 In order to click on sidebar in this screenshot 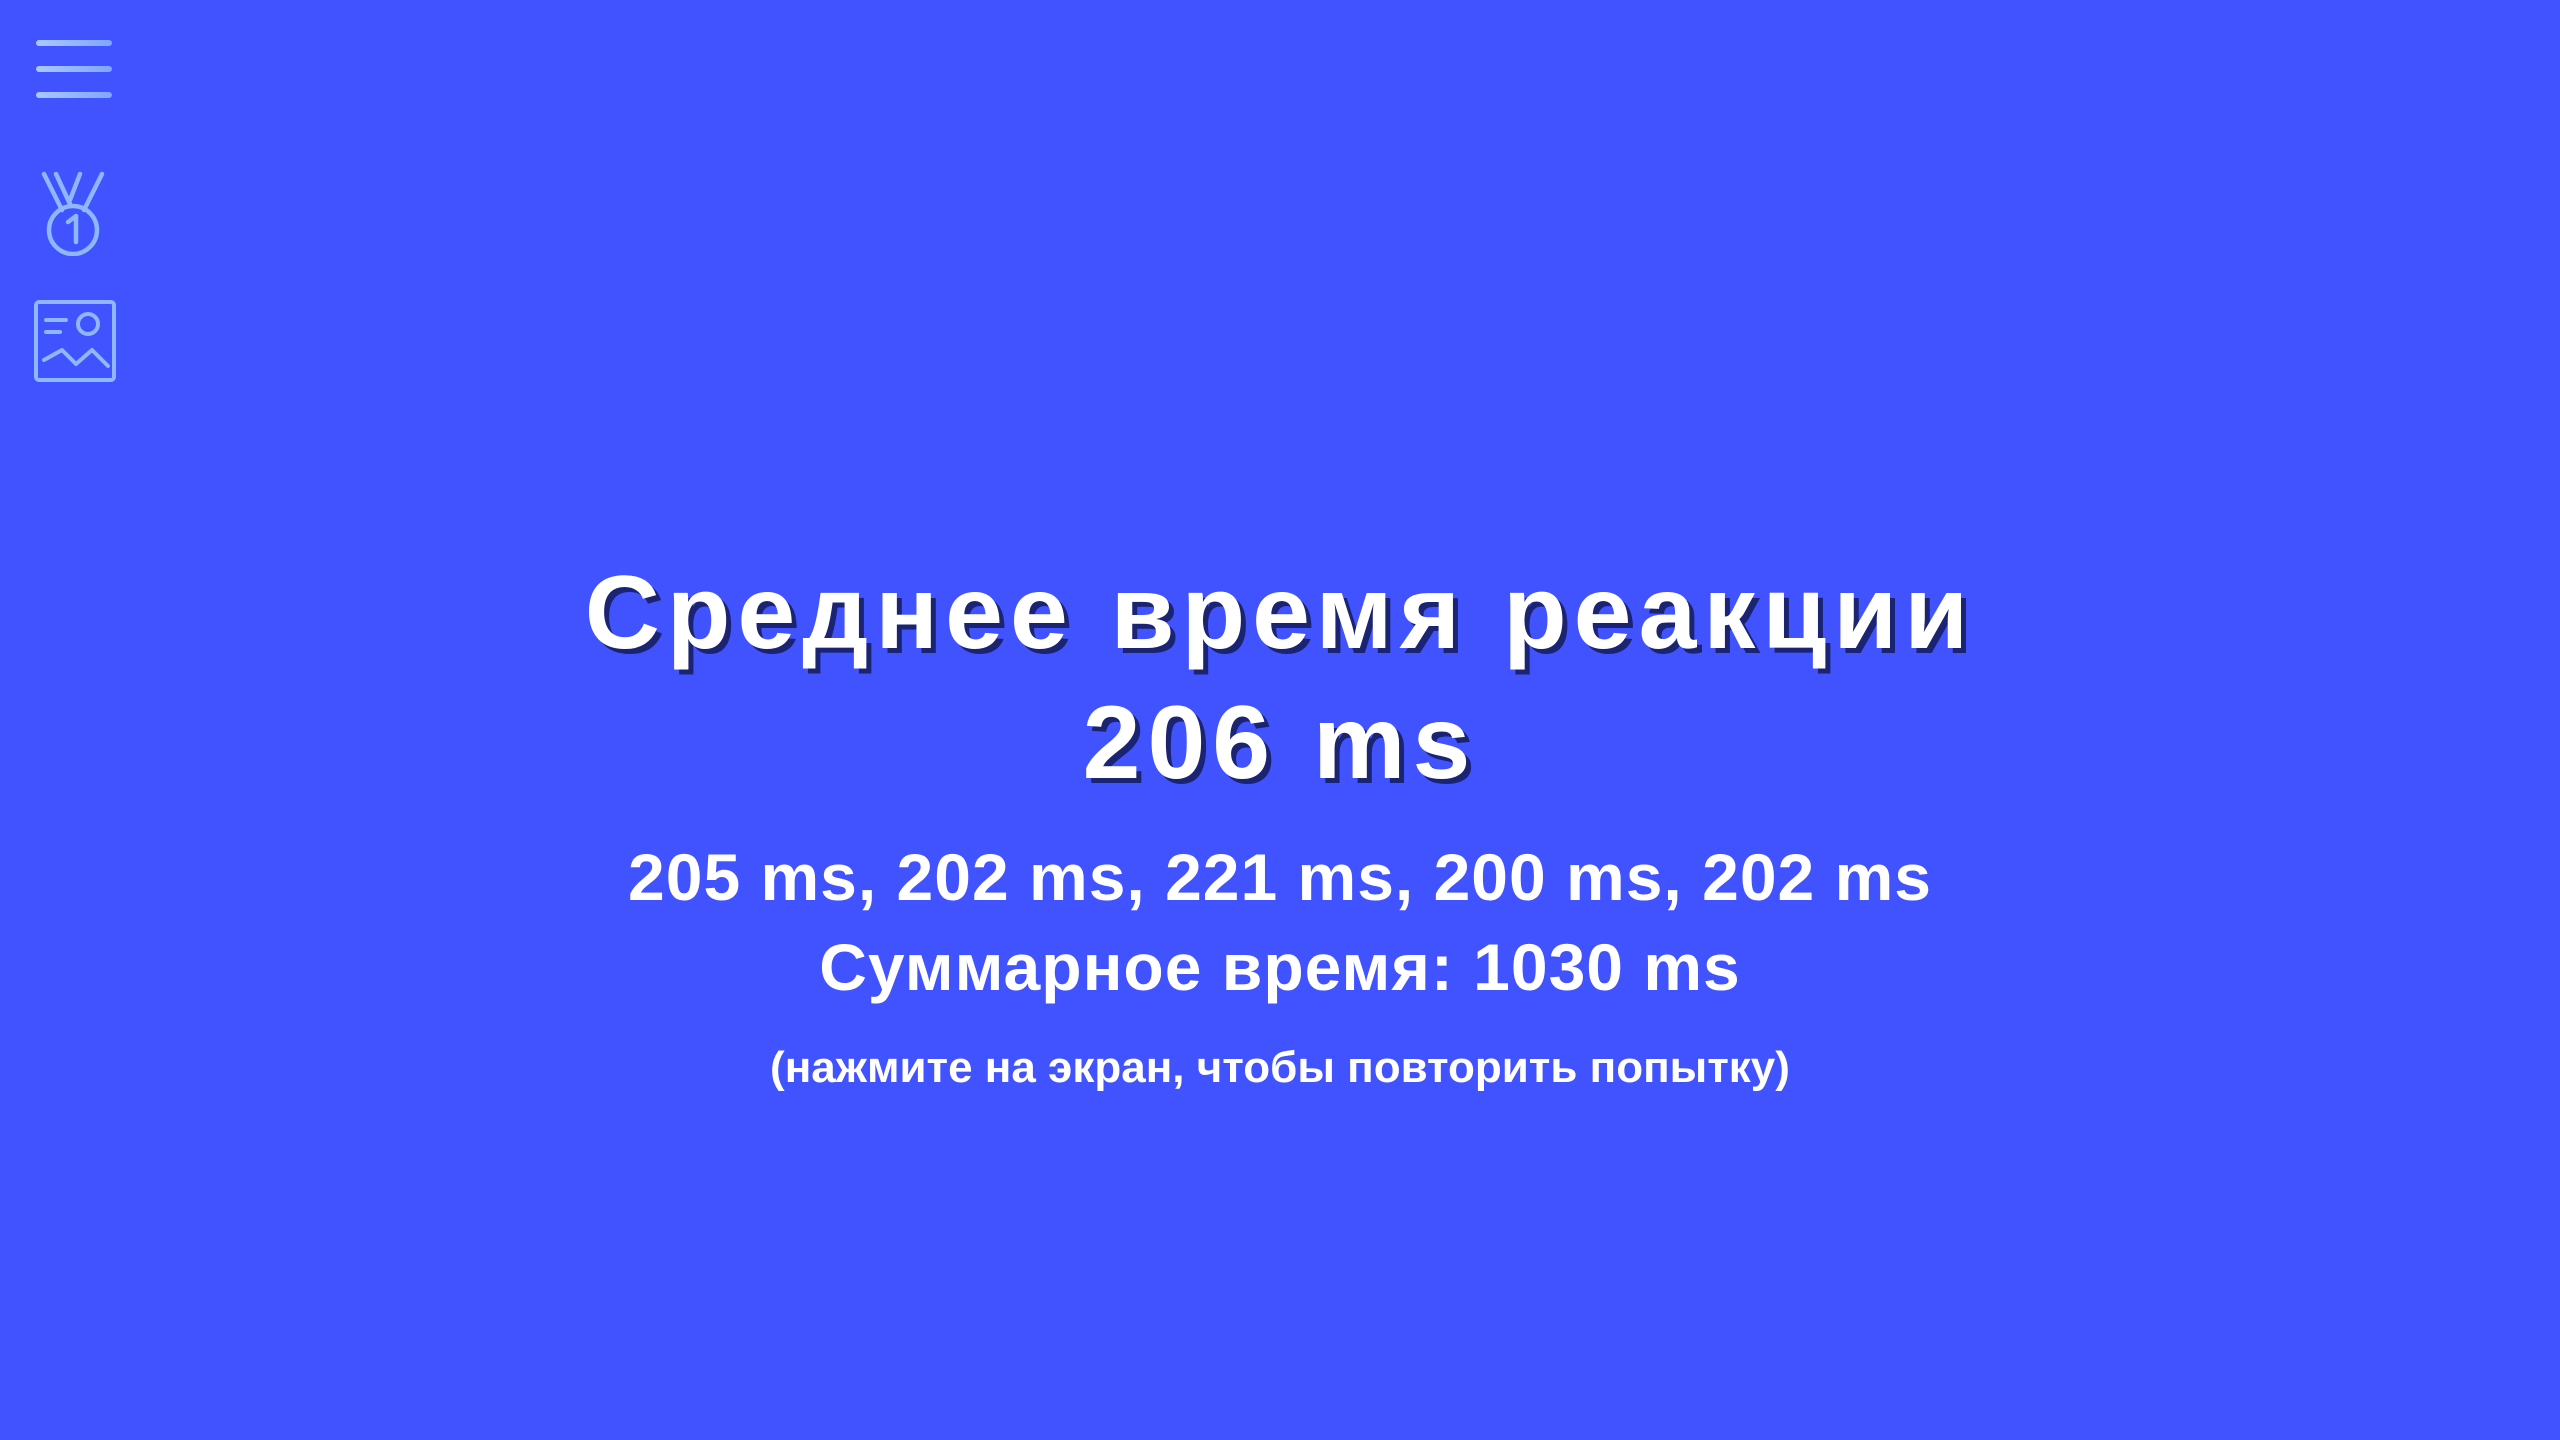, I will do `click(77, 229)`.